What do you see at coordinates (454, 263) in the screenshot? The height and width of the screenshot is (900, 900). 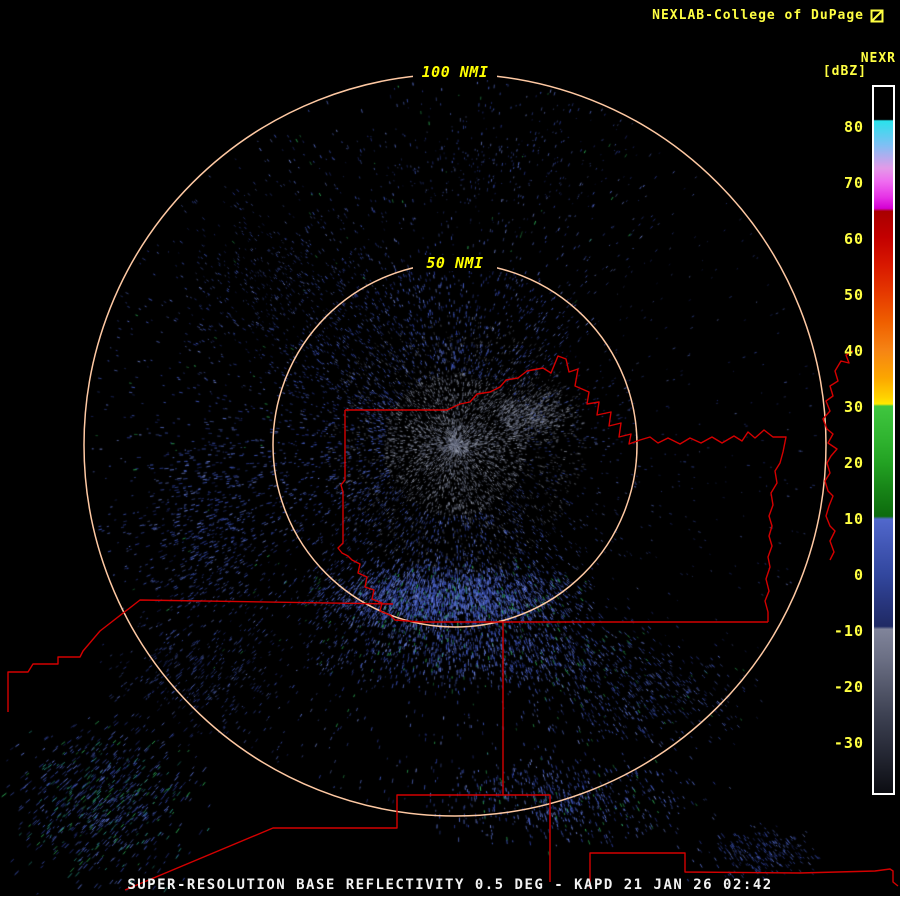 I see `range-ring-label: 50 NMI` at bounding box center [454, 263].